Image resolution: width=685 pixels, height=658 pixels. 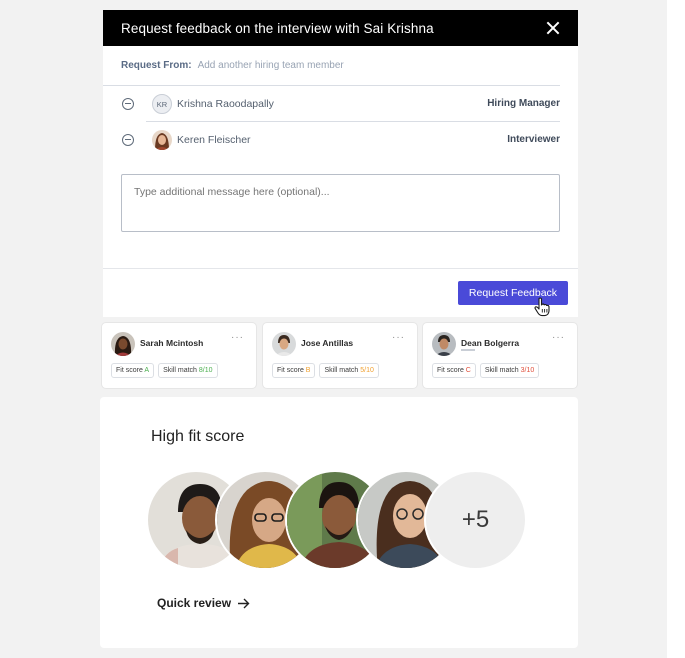 What do you see at coordinates (156, 65) in the screenshot?
I see `request-from-label: Request From:` at bounding box center [156, 65].